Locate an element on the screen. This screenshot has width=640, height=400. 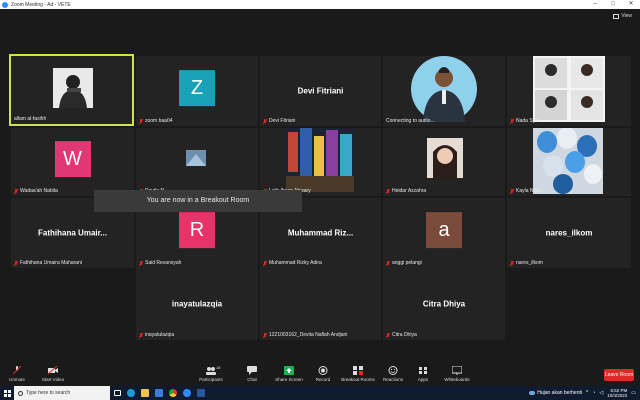
taskbar-app-word is located at coordinates (201, 393).